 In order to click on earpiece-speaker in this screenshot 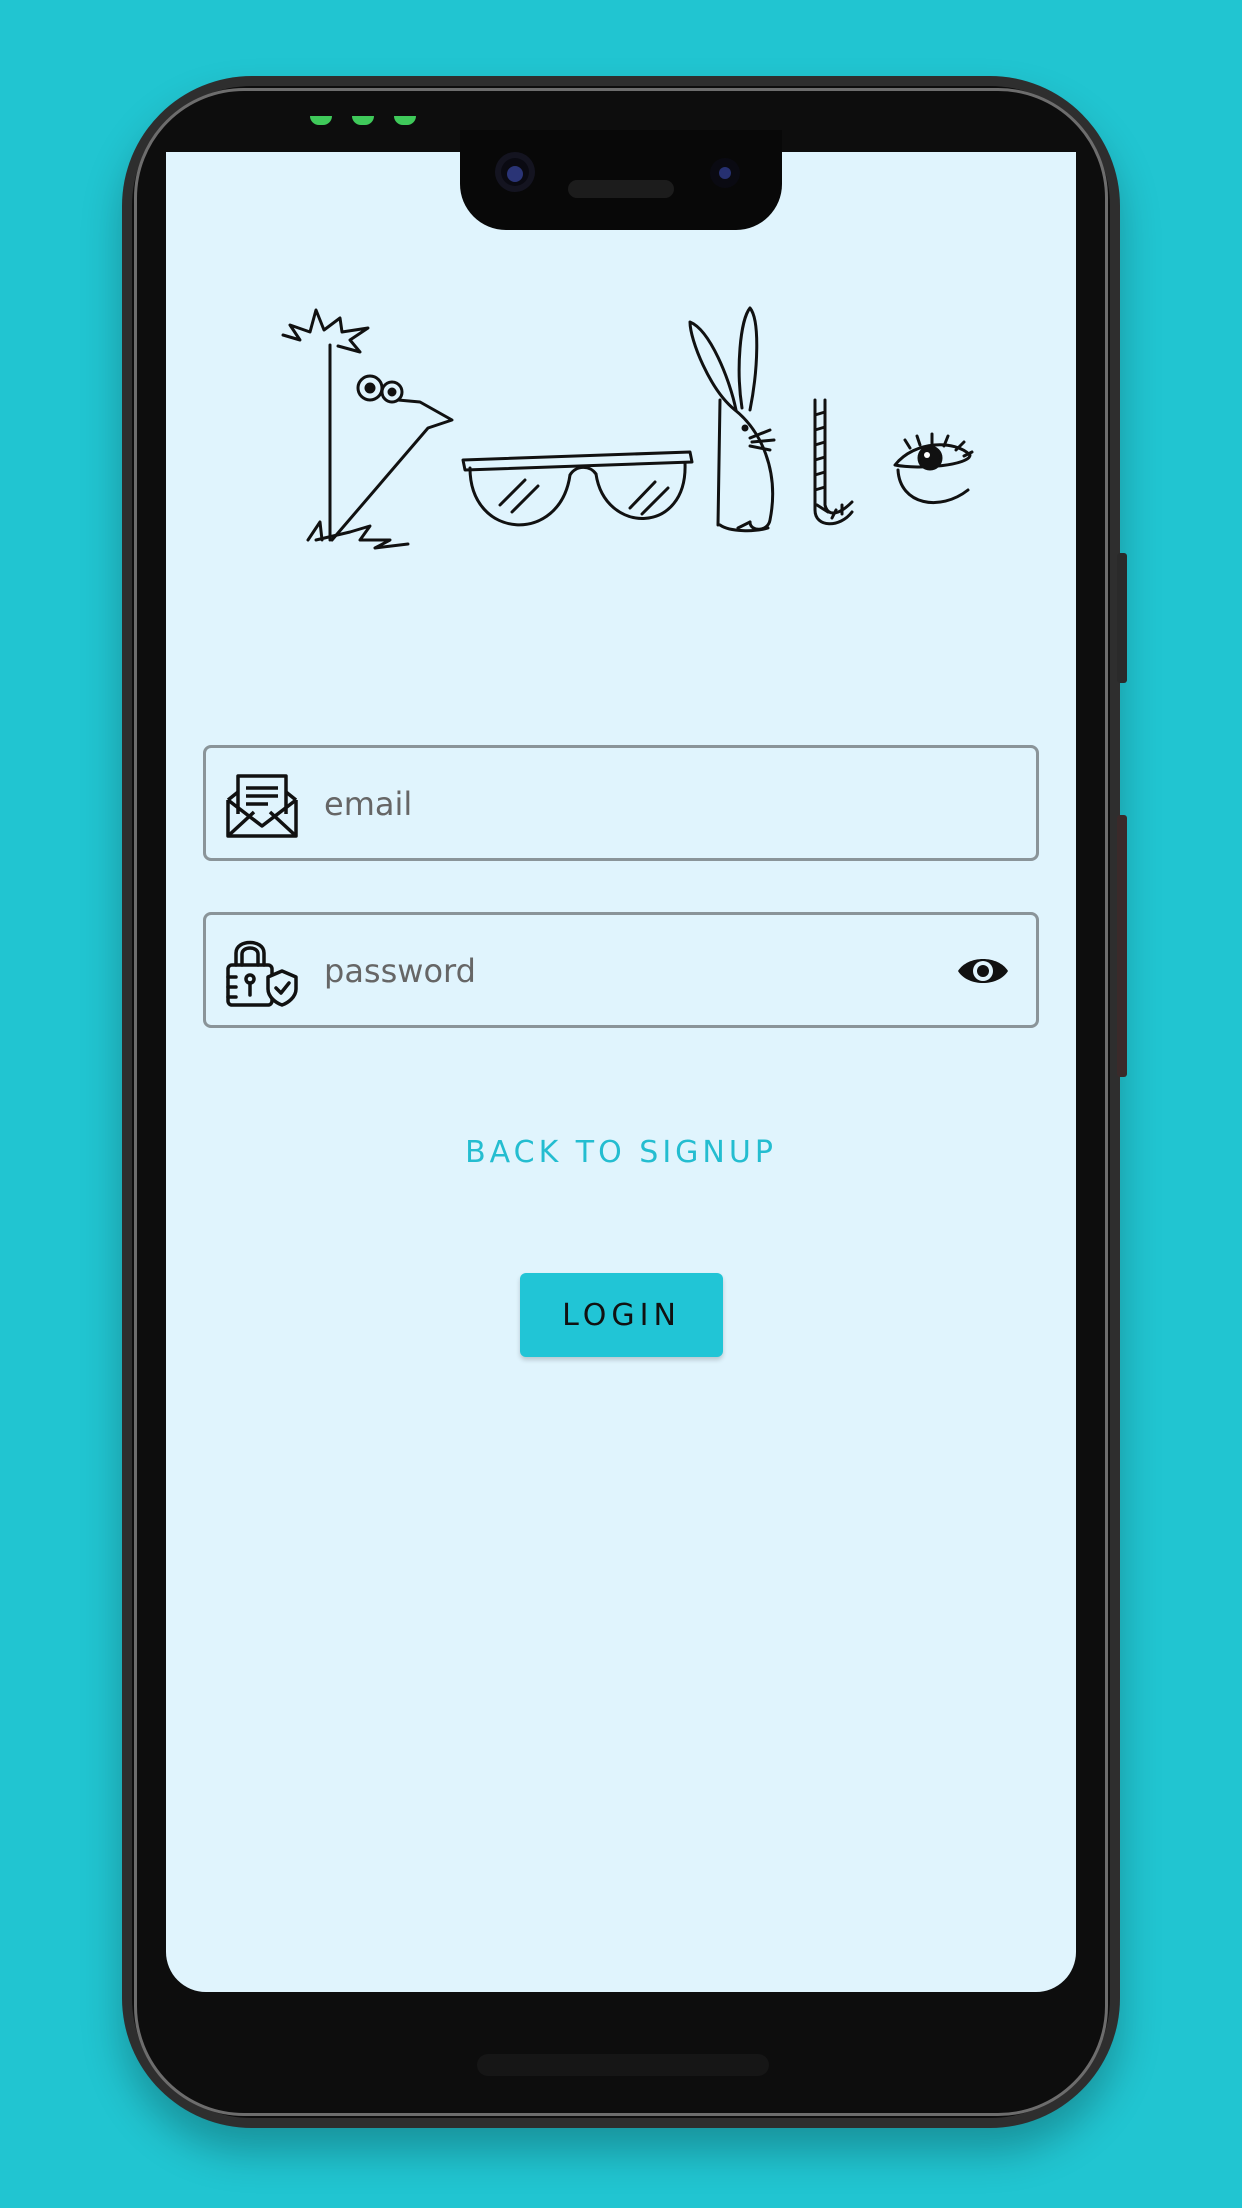, I will do `click(621, 189)`.